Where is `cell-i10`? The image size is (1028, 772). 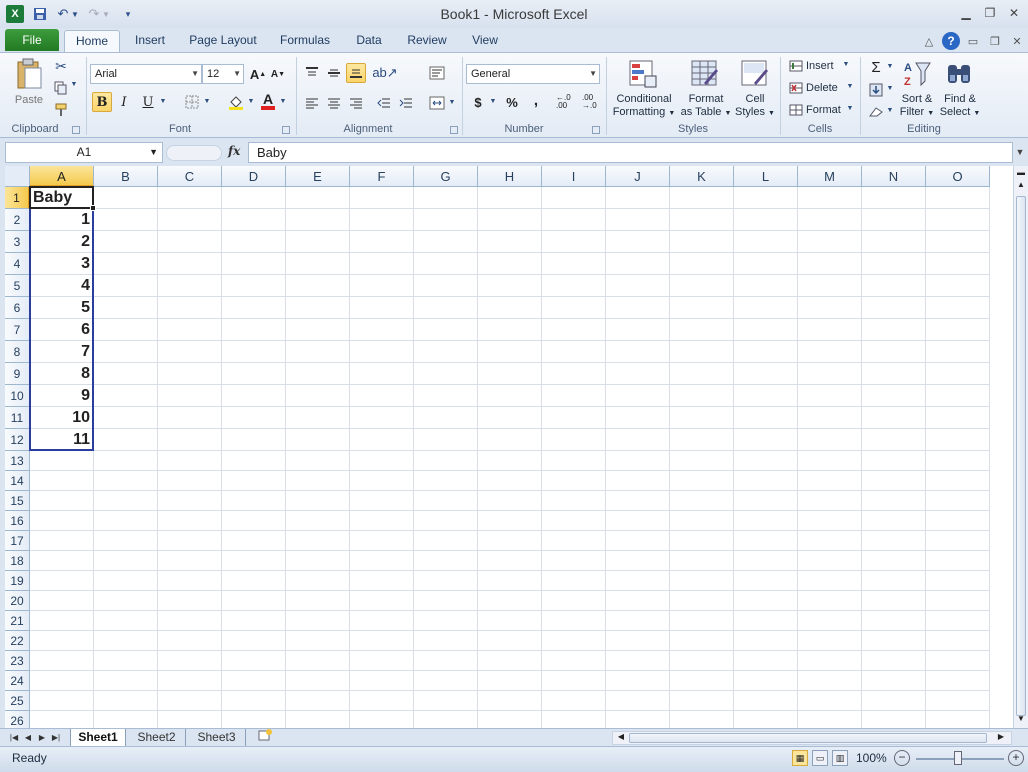
cell-i10 is located at coordinates (574, 396).